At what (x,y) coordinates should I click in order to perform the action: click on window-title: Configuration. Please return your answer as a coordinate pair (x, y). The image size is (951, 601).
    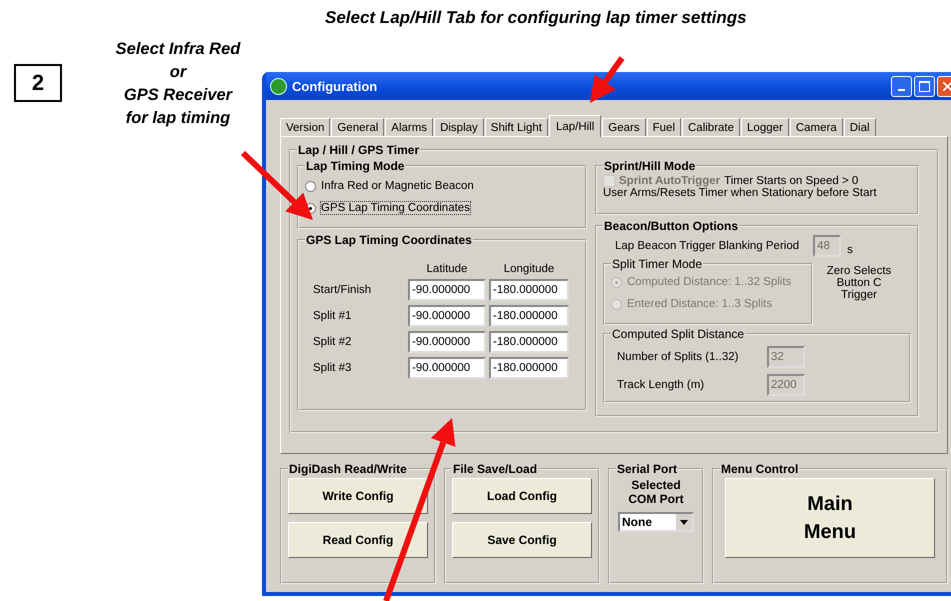
    Looking at the image, I should click on (335, 86).